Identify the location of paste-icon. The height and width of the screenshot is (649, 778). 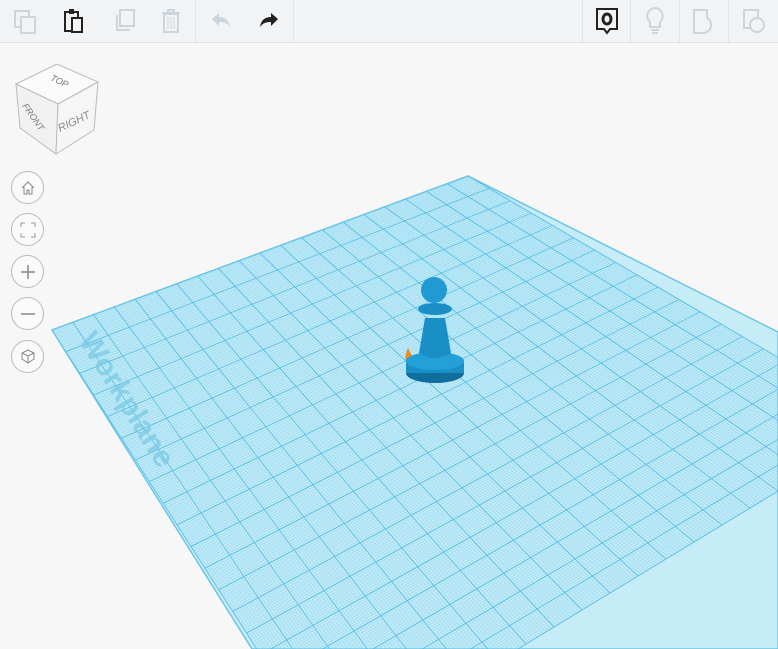
(73, 21).